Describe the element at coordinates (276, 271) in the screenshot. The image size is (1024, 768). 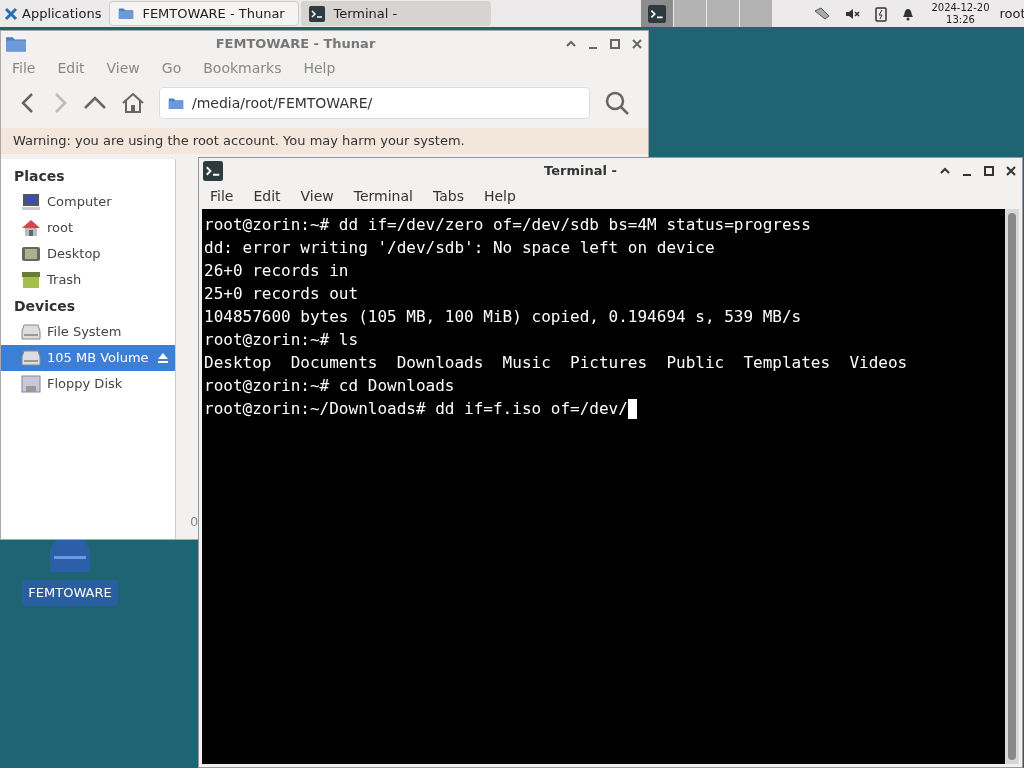
I see `terminal-line: 26+0 records in` at that location.